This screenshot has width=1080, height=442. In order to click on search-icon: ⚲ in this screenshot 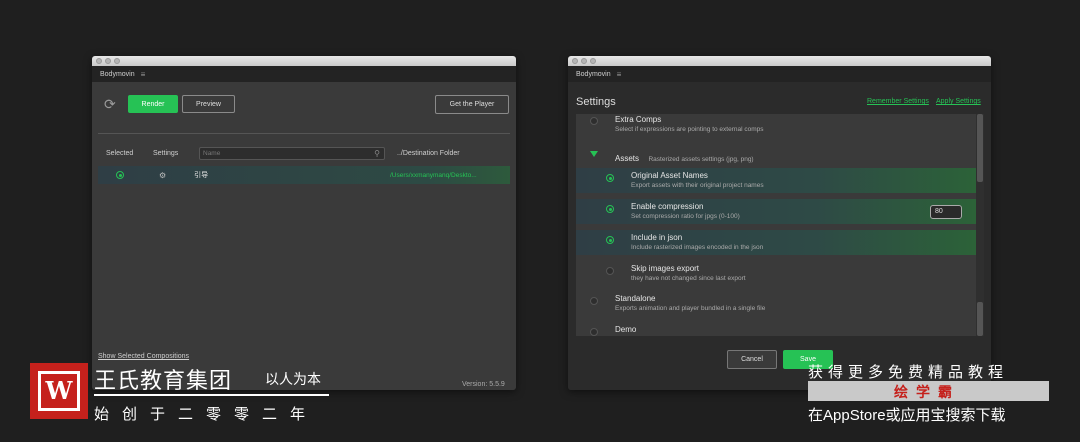, I will do `click(377, 153)`.